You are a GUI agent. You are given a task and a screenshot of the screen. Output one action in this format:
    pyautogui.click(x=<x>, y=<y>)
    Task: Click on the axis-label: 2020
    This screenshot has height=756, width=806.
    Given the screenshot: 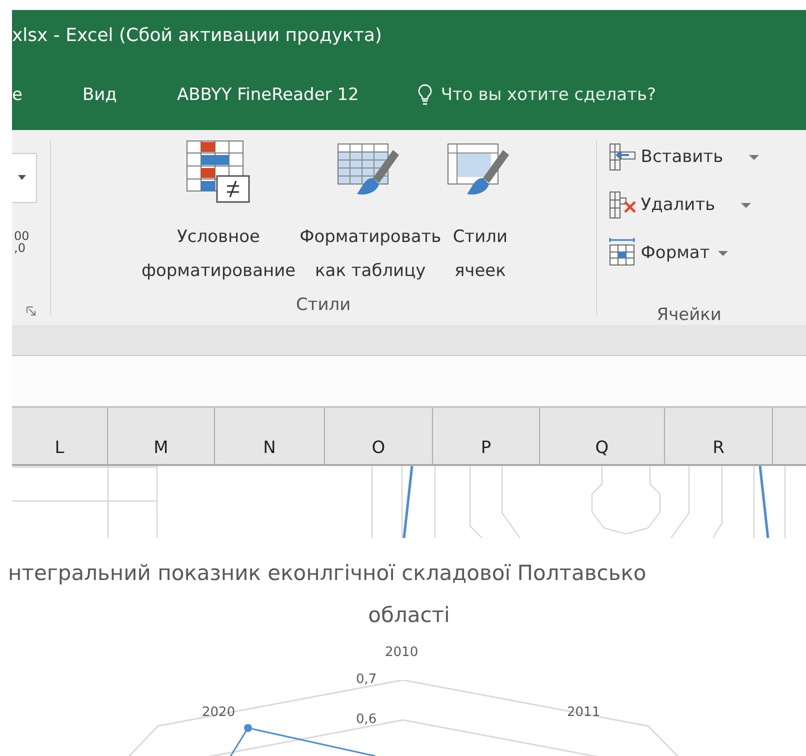 What is the action you would take?
    pyautogui.click(x=219, y=712)
    